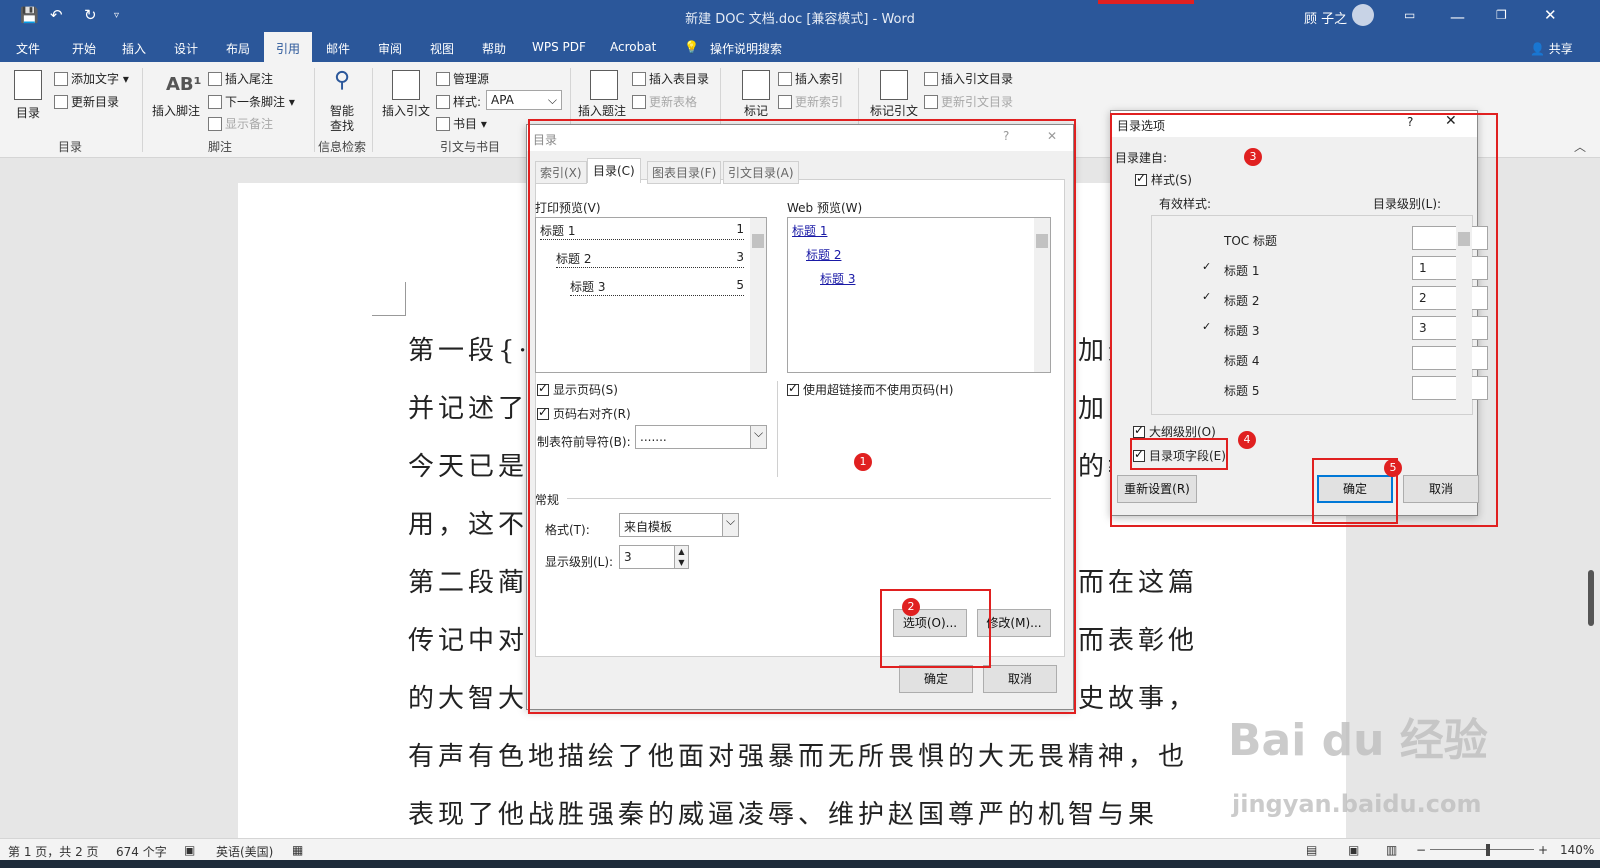  Describe the element at coordinates (664, 101) in the screenshot. I see `update-table-button: 更新表格` at that location.